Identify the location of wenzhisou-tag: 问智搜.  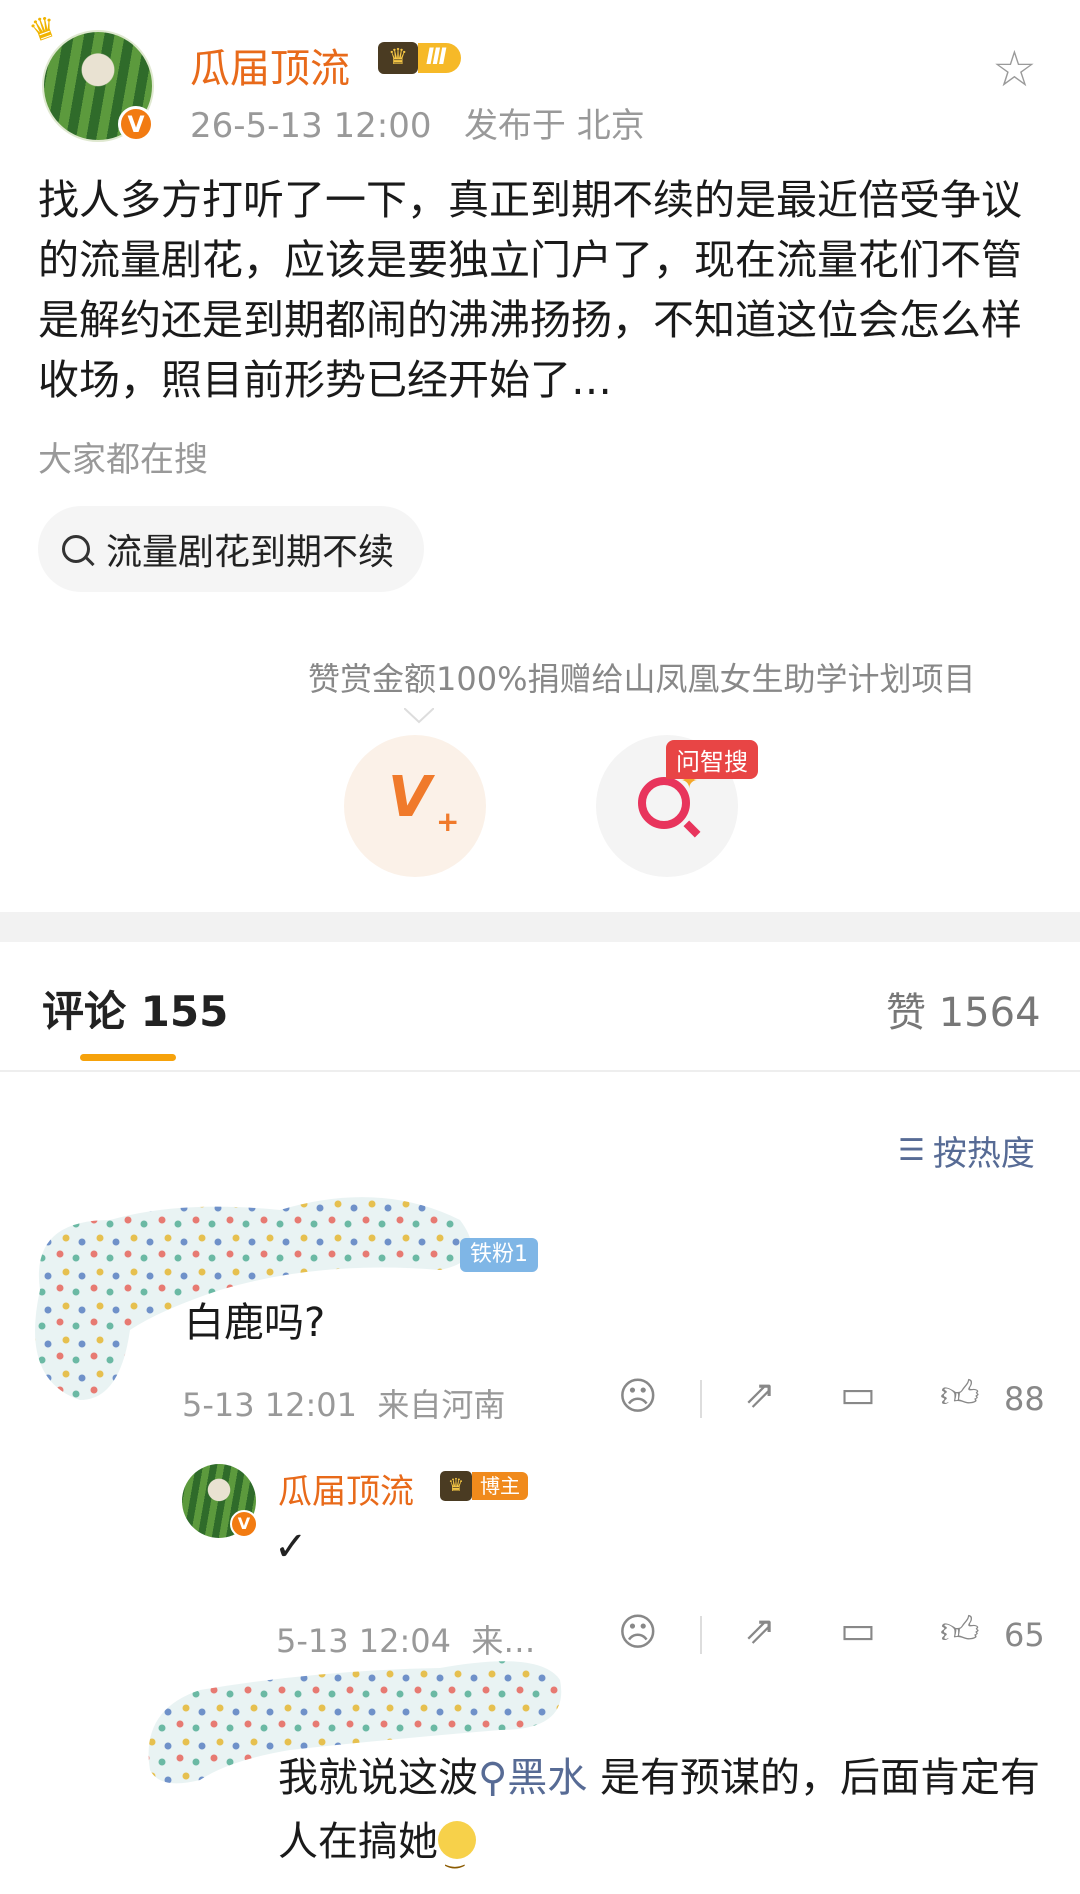
(712, 759).